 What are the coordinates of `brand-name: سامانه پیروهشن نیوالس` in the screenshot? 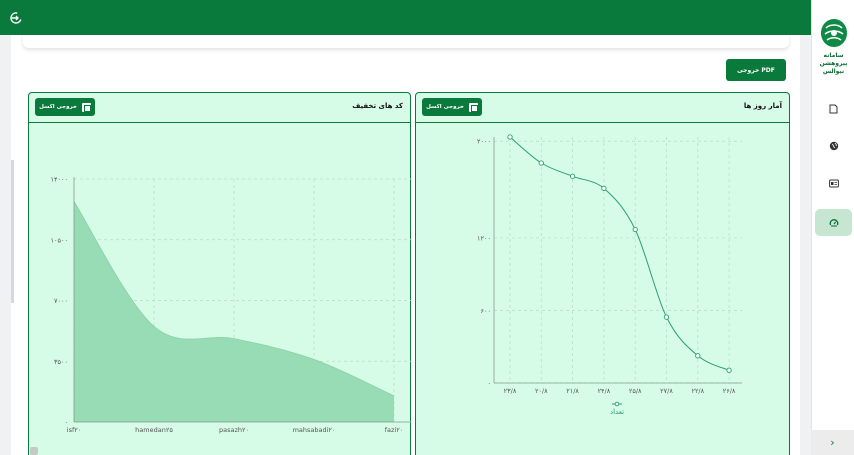 It's located at (833, 63).